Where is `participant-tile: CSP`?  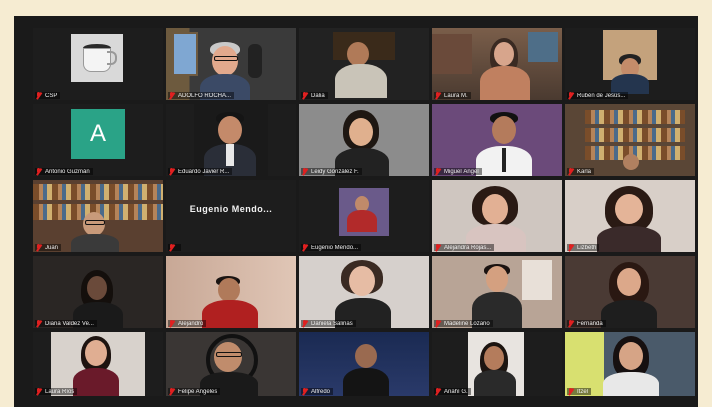 participant-tile: CSP is located at coordinates (98, 64).